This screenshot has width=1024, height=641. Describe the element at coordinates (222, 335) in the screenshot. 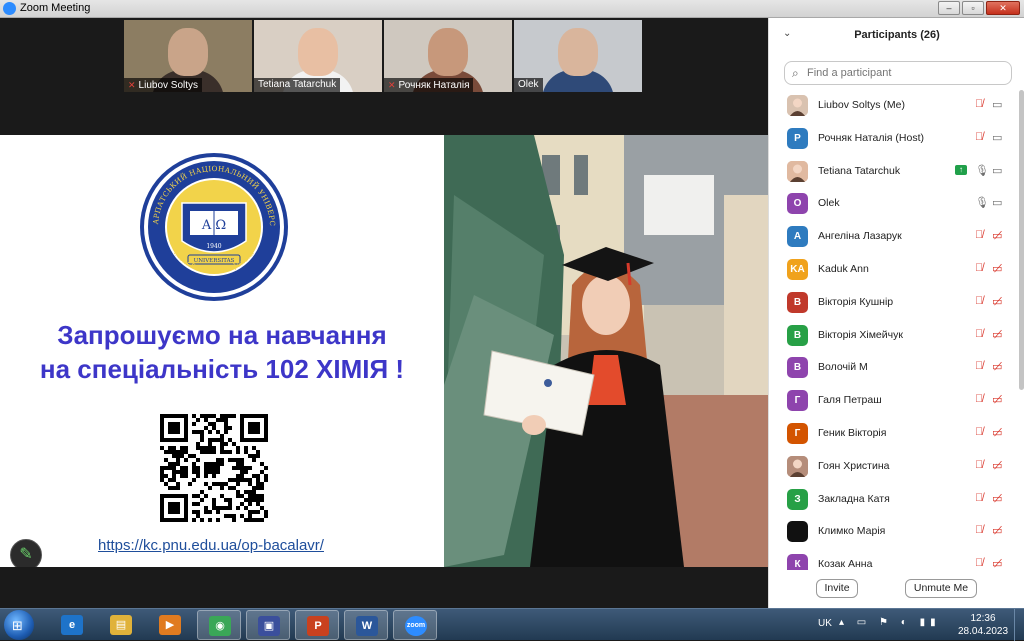

I see `headline-line-1: Запрошуємо на навчання` at that location.